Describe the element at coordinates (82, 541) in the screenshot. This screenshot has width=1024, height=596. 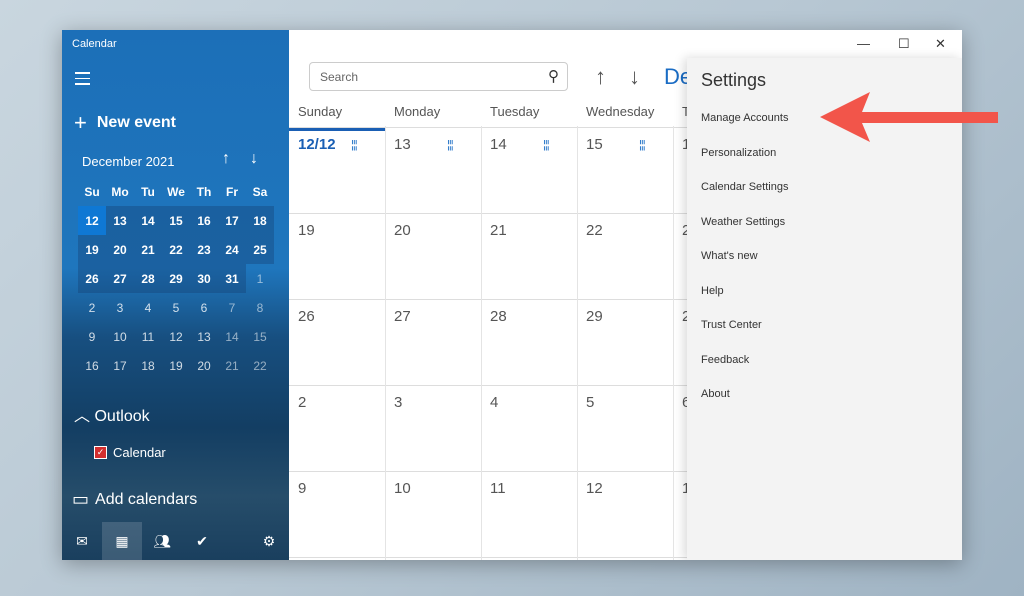
I see `mail-icon: ✉` at that location.